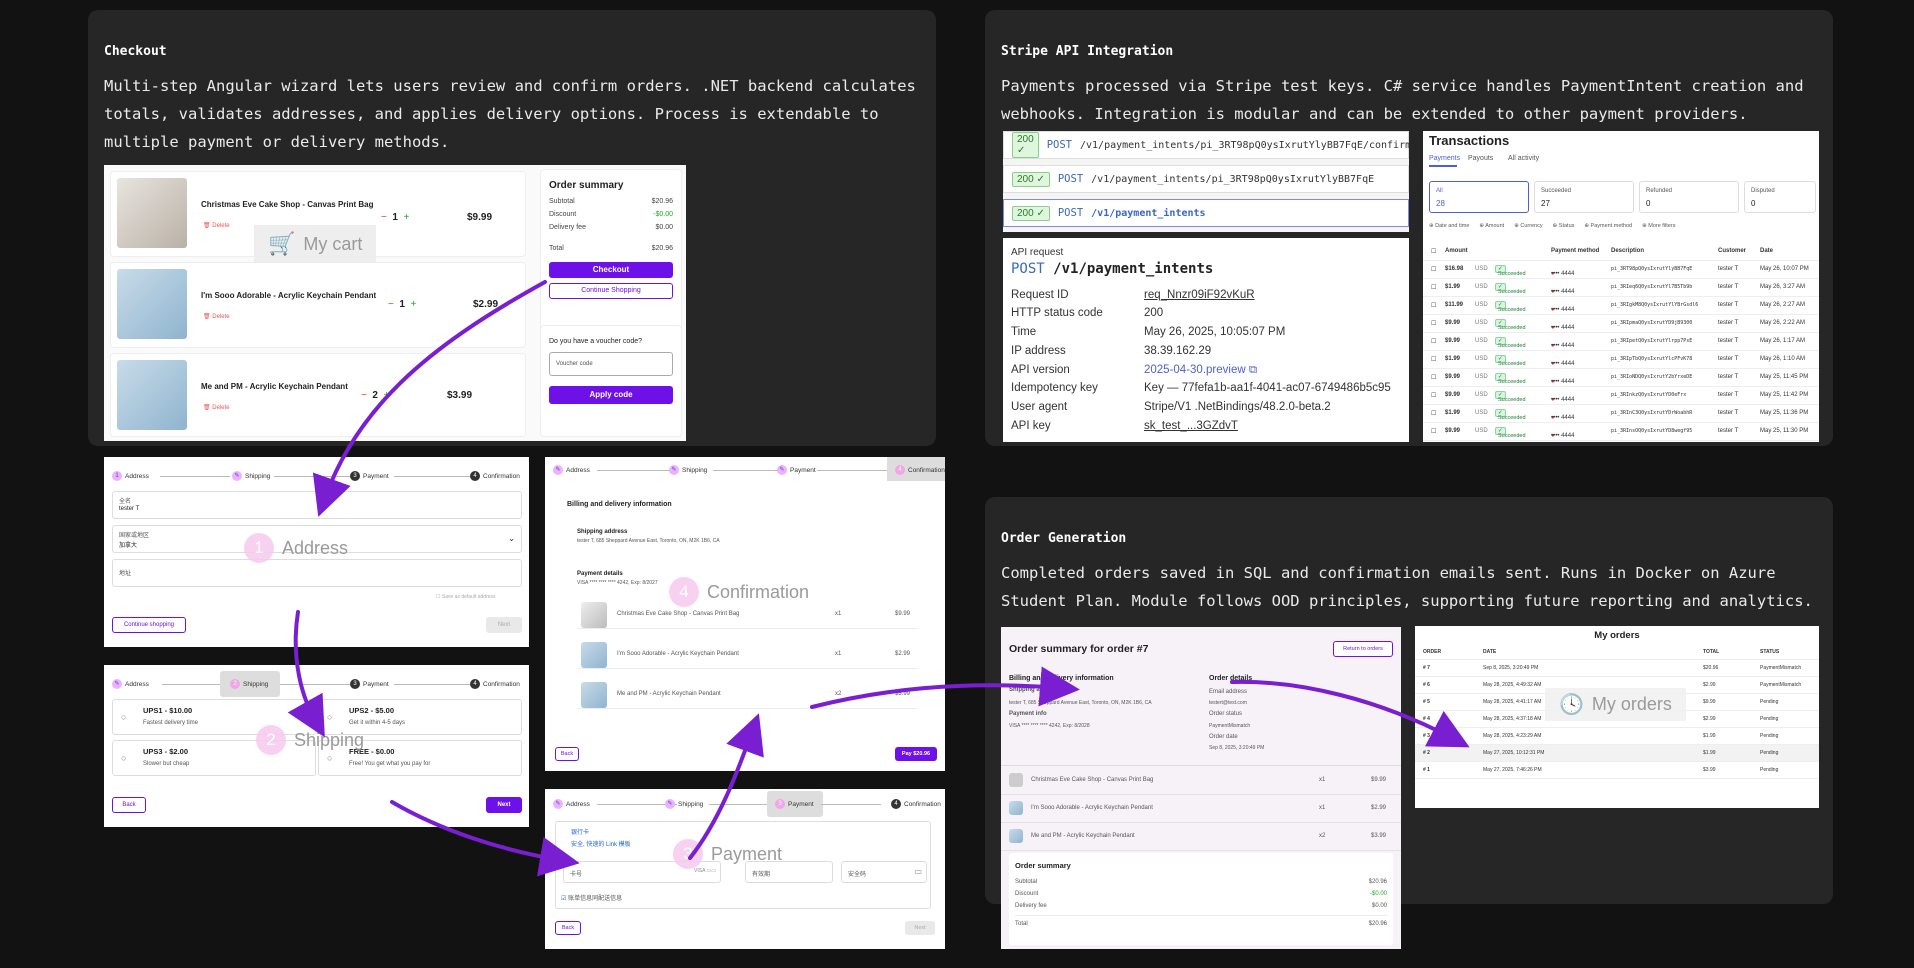 This screenshot has height=968, width=1914. I want to click on chip-payment-method: ⊕ Payment method, so click(1608, 226).